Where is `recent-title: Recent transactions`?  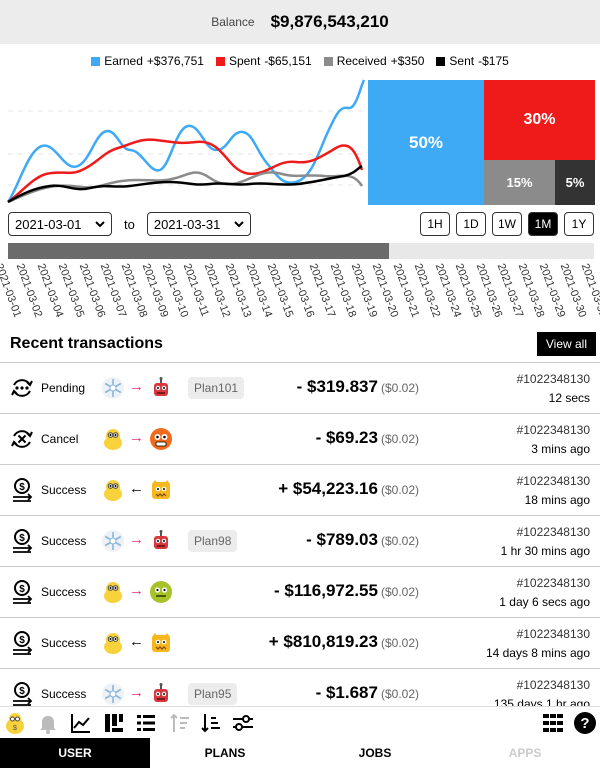 recent-title: Recent transactions is located at coordinates (86, 343).